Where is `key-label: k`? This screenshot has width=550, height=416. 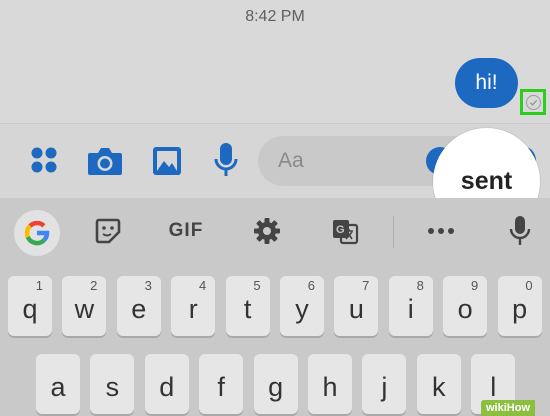 key-label: k is located at coordinates (439, 386).